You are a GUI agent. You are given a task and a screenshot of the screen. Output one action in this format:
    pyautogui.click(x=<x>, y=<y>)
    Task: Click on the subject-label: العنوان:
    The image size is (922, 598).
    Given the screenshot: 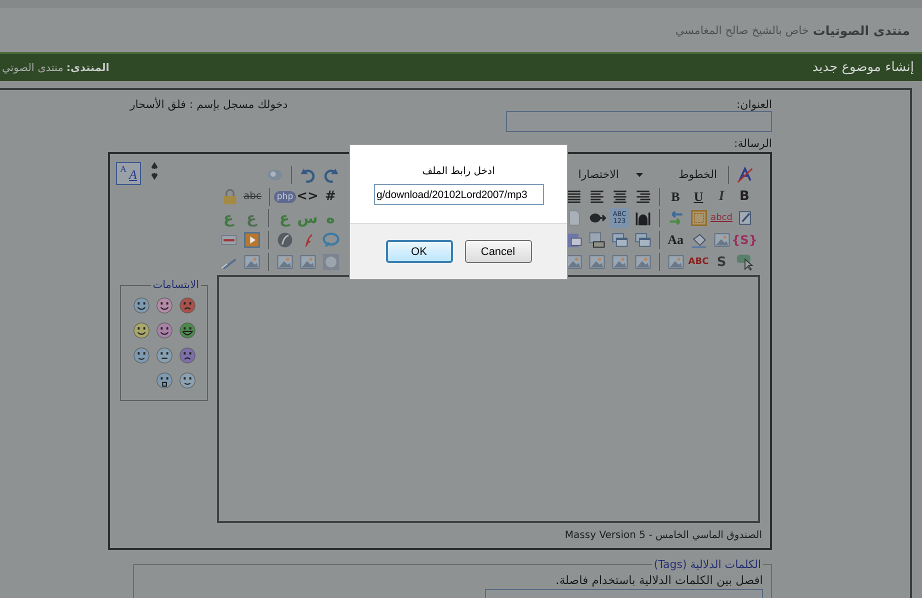 What is the action you would take?
    pyautogui.click(x=753, y=104)
    